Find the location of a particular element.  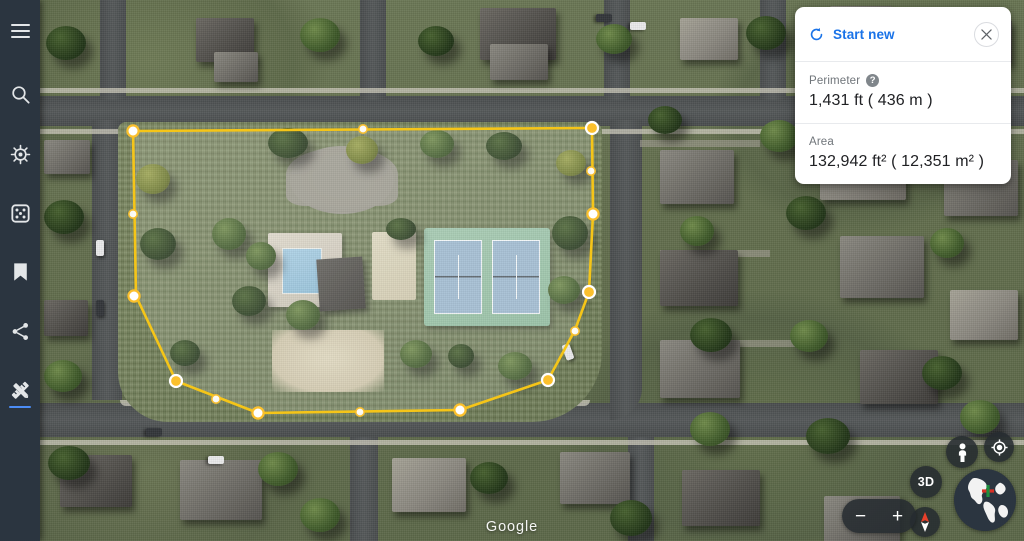

share-icon is located at coordinates (20, 331).